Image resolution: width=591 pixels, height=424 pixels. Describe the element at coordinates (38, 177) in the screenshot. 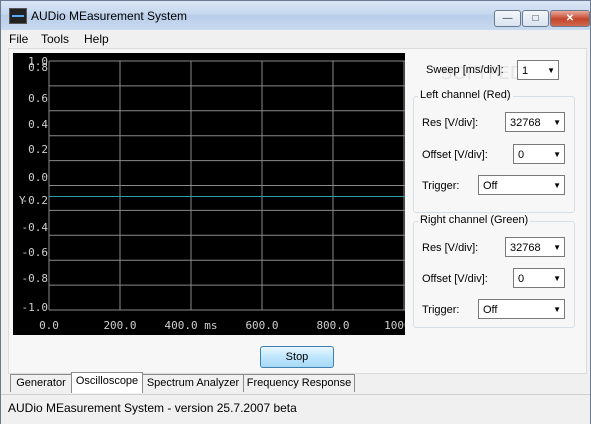

I see `y-tick-label: 0.0` at that location.